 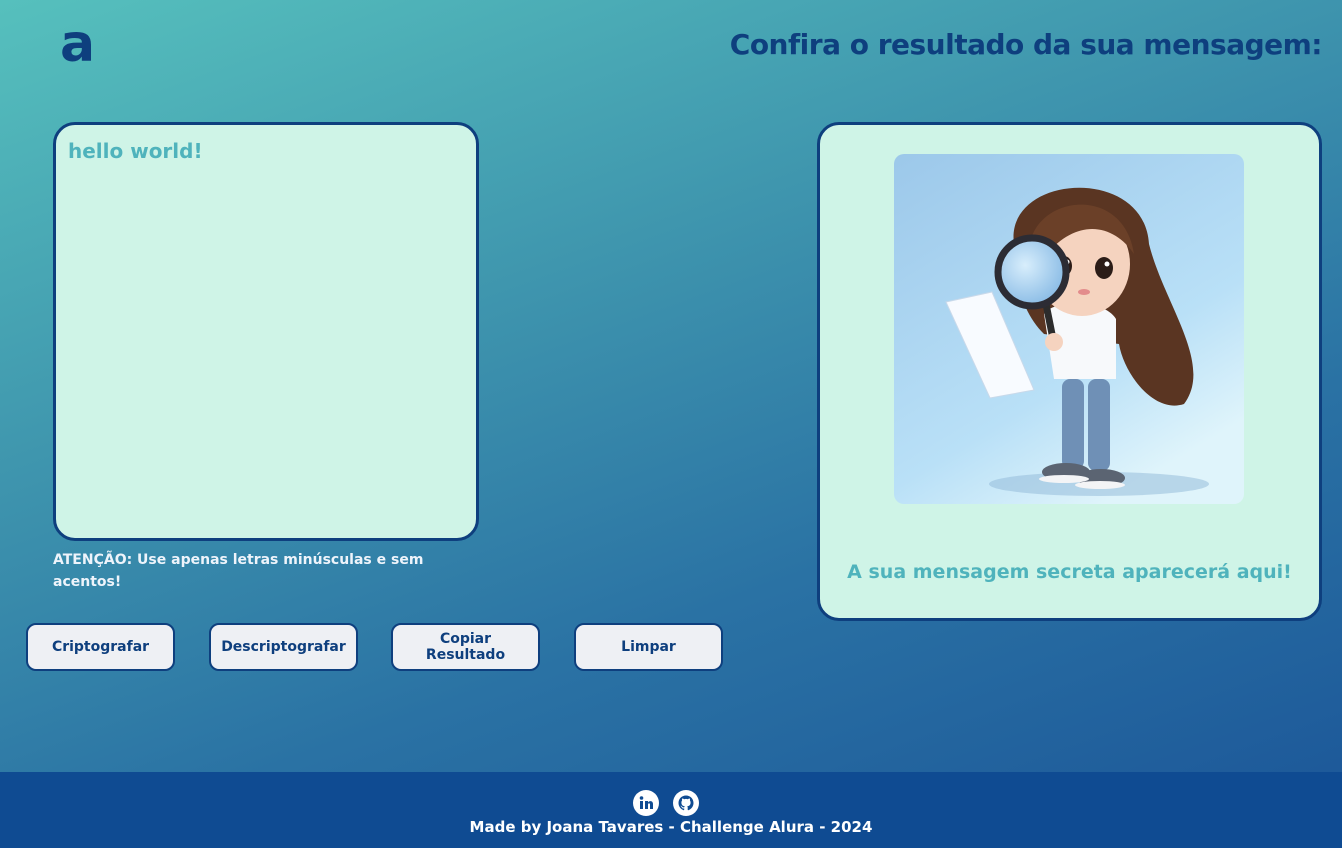 I want to click on result-message: A sua mensagem secreta aparecerá aqui!, so click(x=1069, y=572).